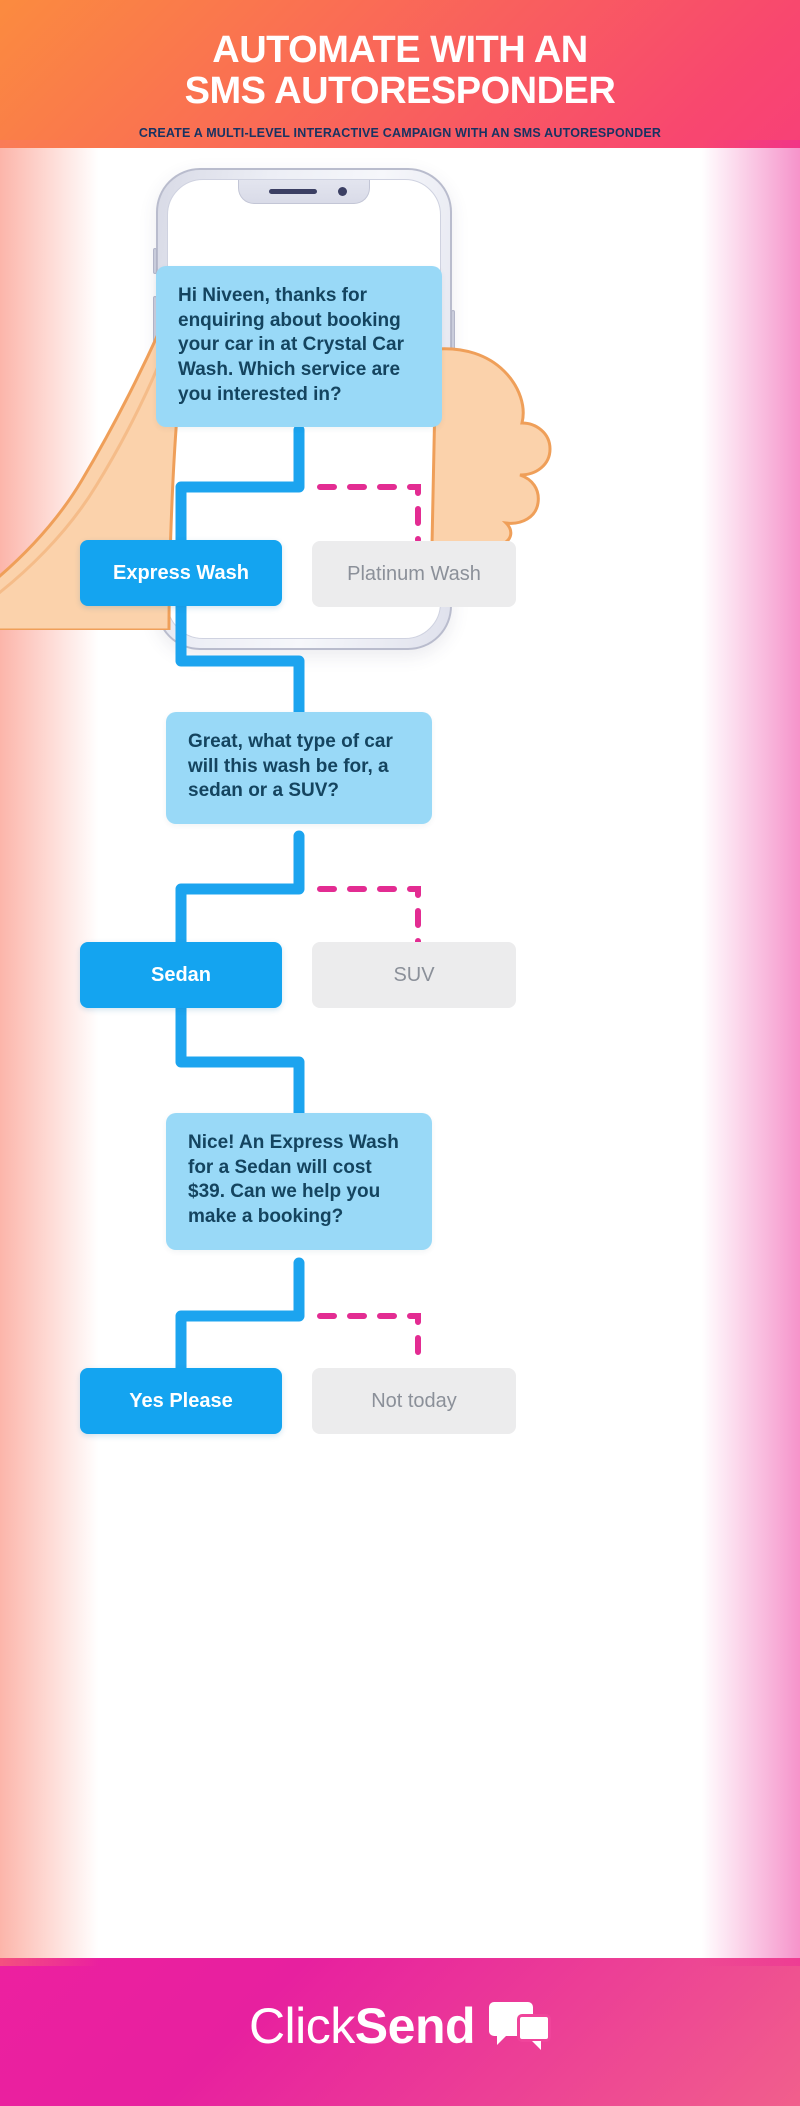  I want to click on choice-button-express-wash: Express Wash, so click(181, 573).